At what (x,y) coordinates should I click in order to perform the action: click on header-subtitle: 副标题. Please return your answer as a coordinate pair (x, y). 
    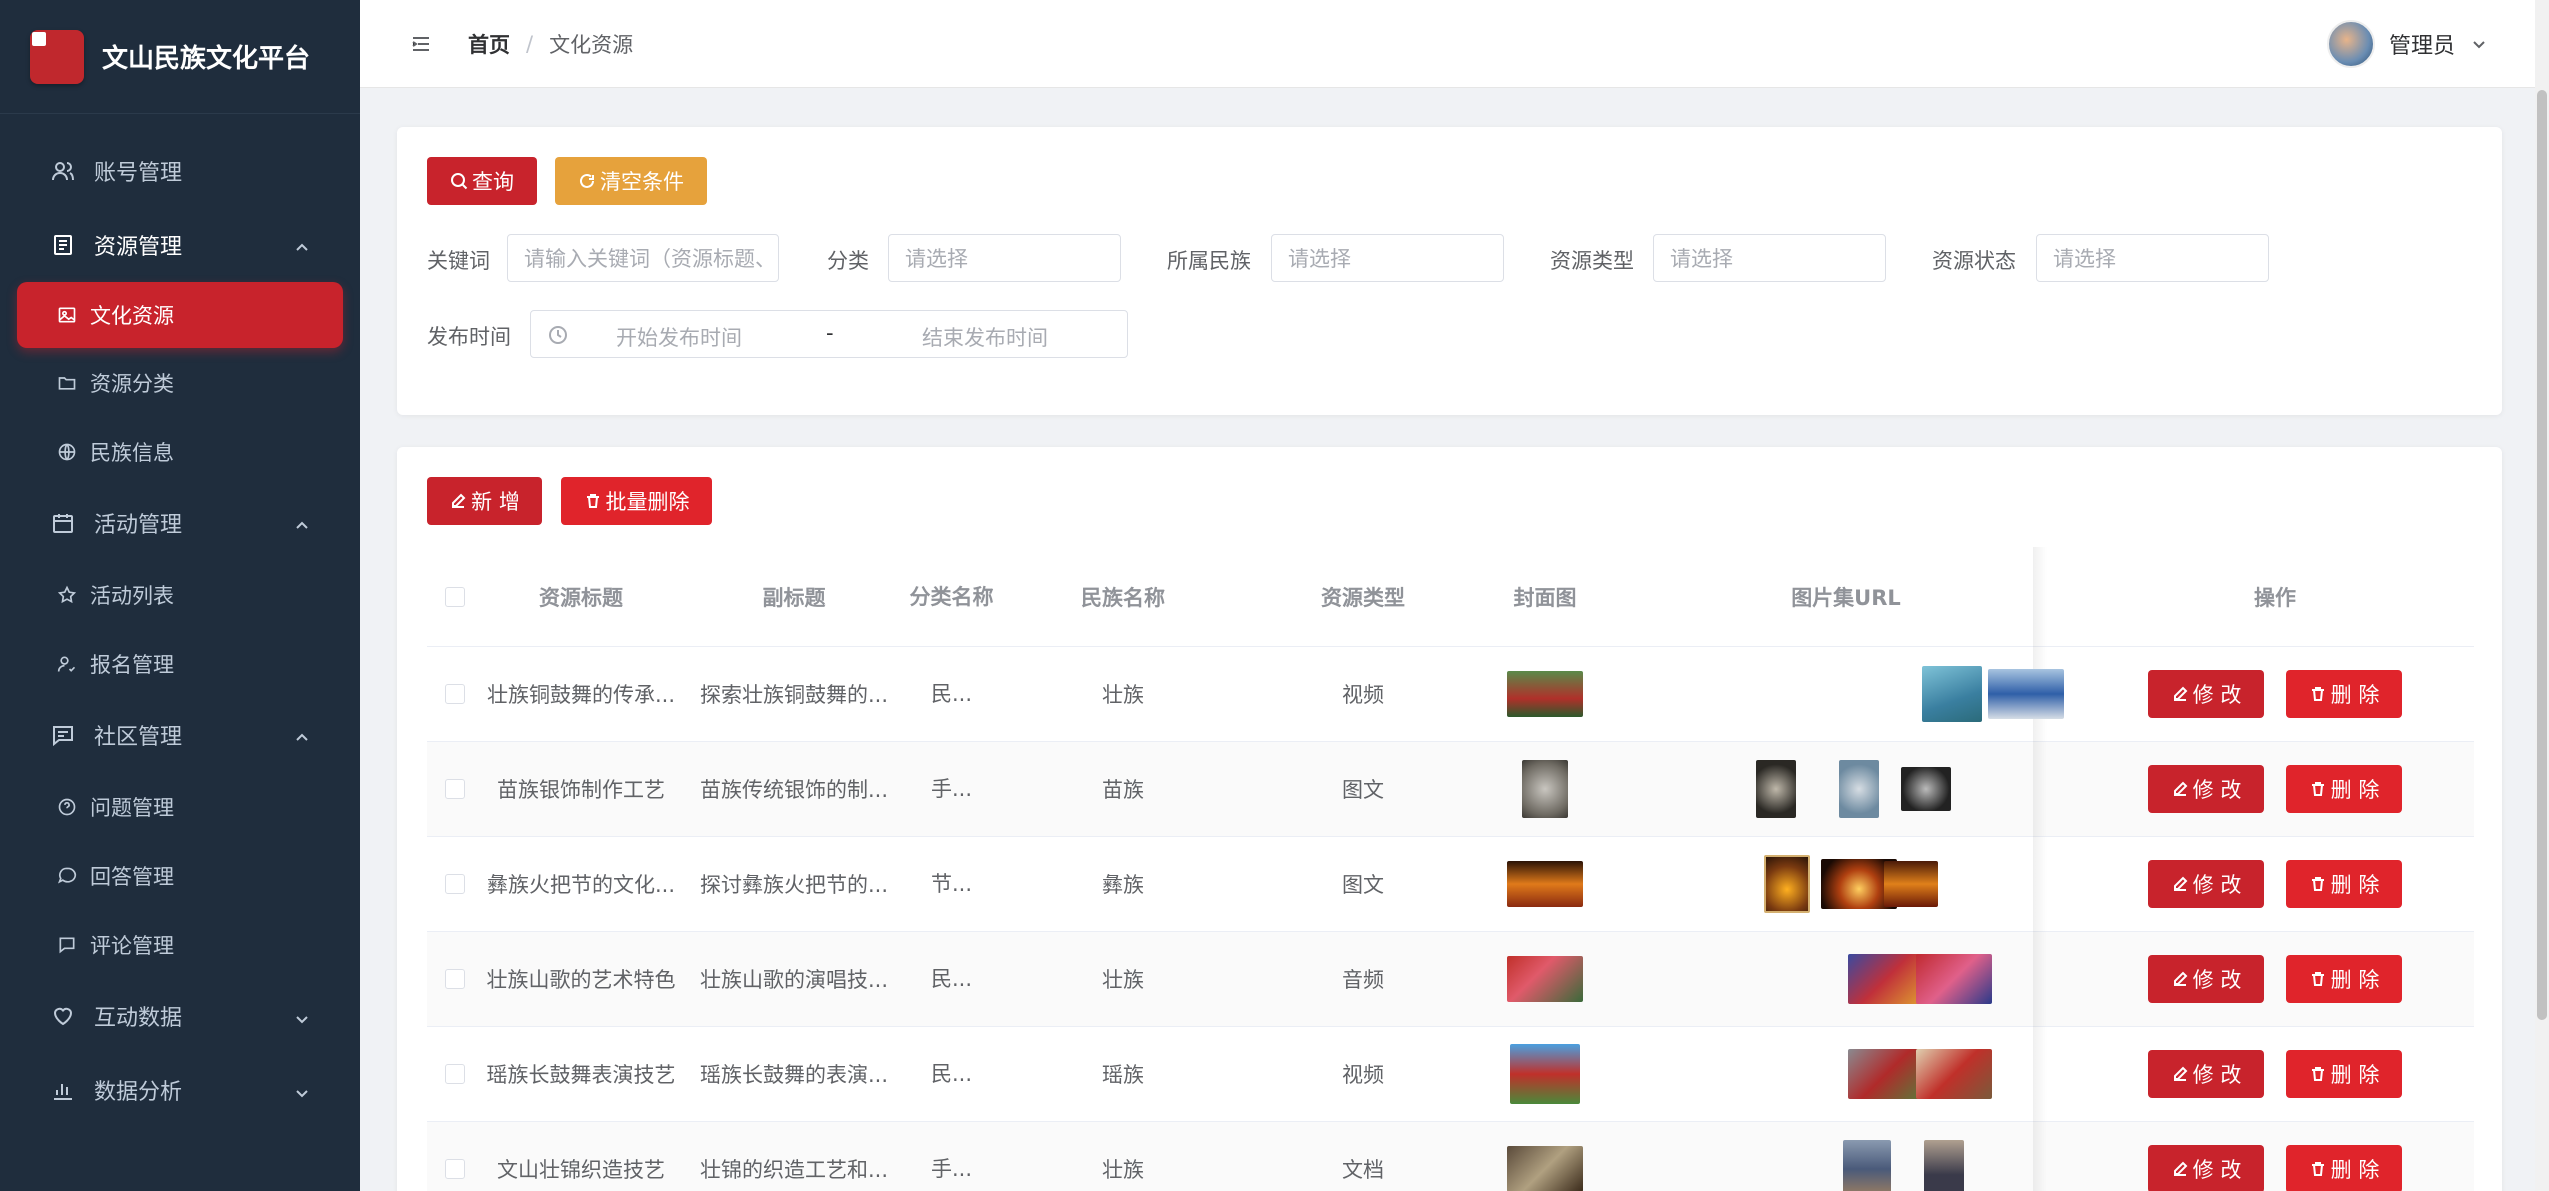
    Looking at the image, I should click on (794, 597).